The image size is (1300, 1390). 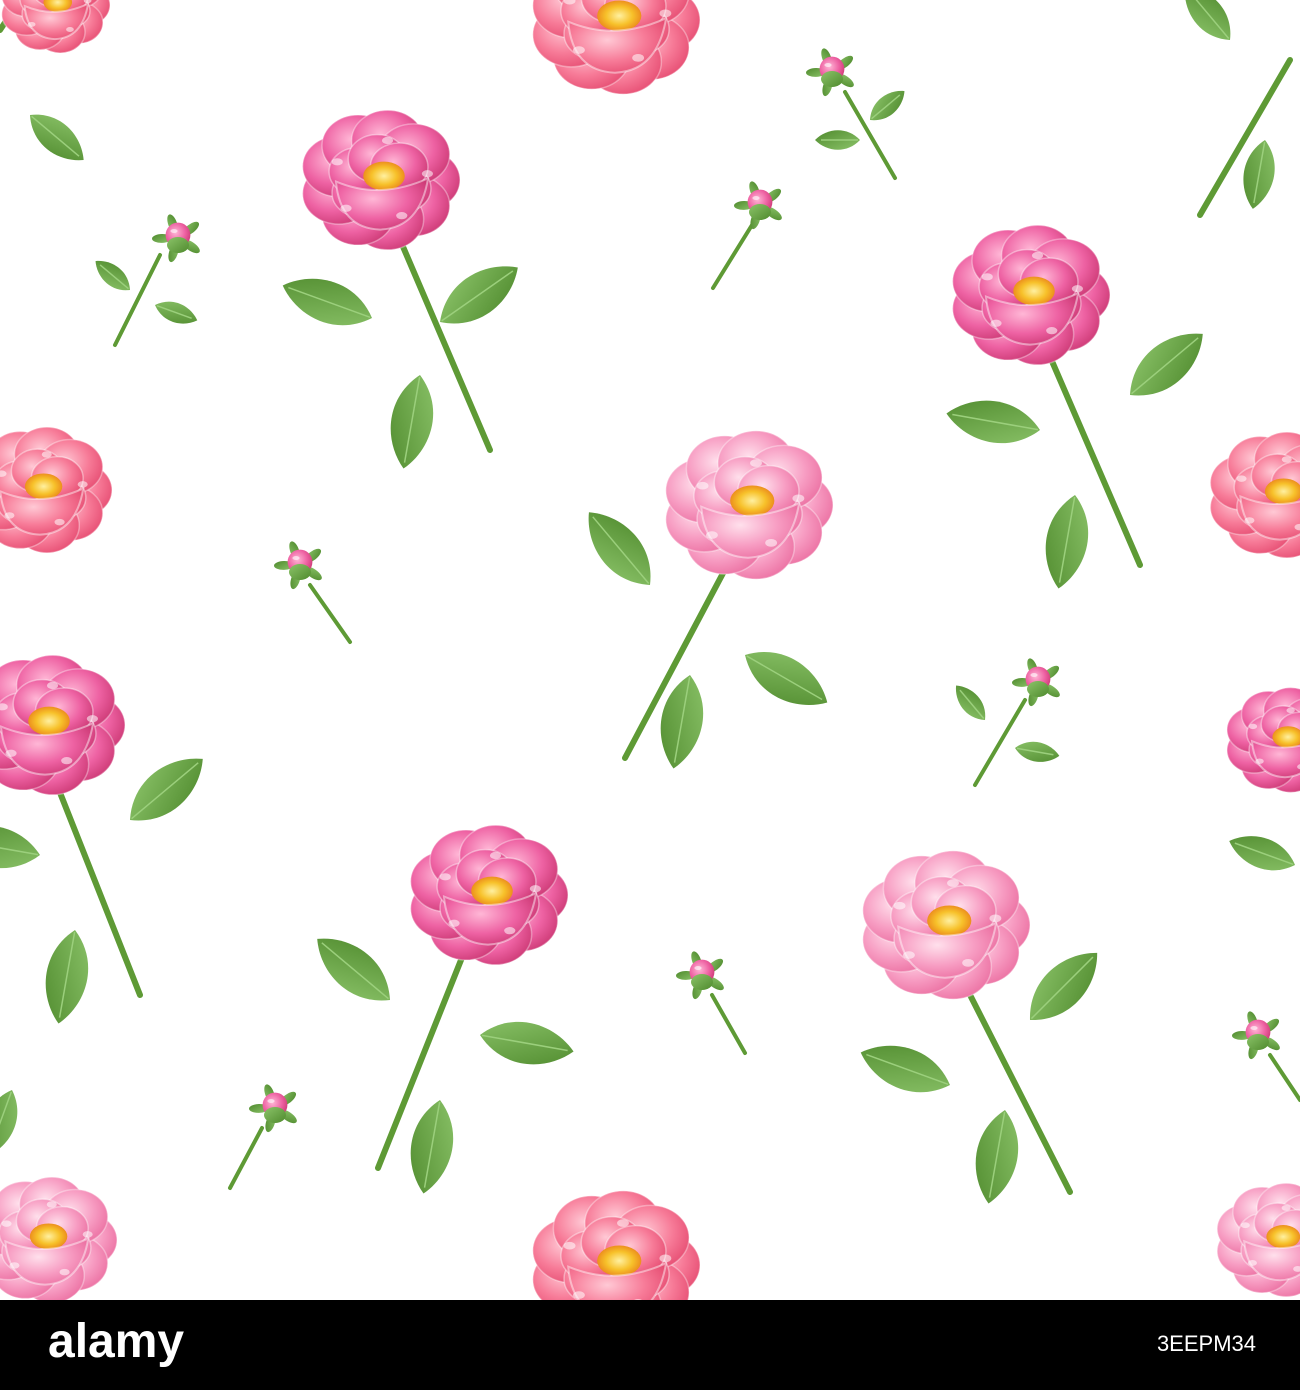 What do you see at coordinates (1206, 1343) in the screenshot?
I see `image-id-label: 3EEPM34` at bounding box center [1206, 1343].